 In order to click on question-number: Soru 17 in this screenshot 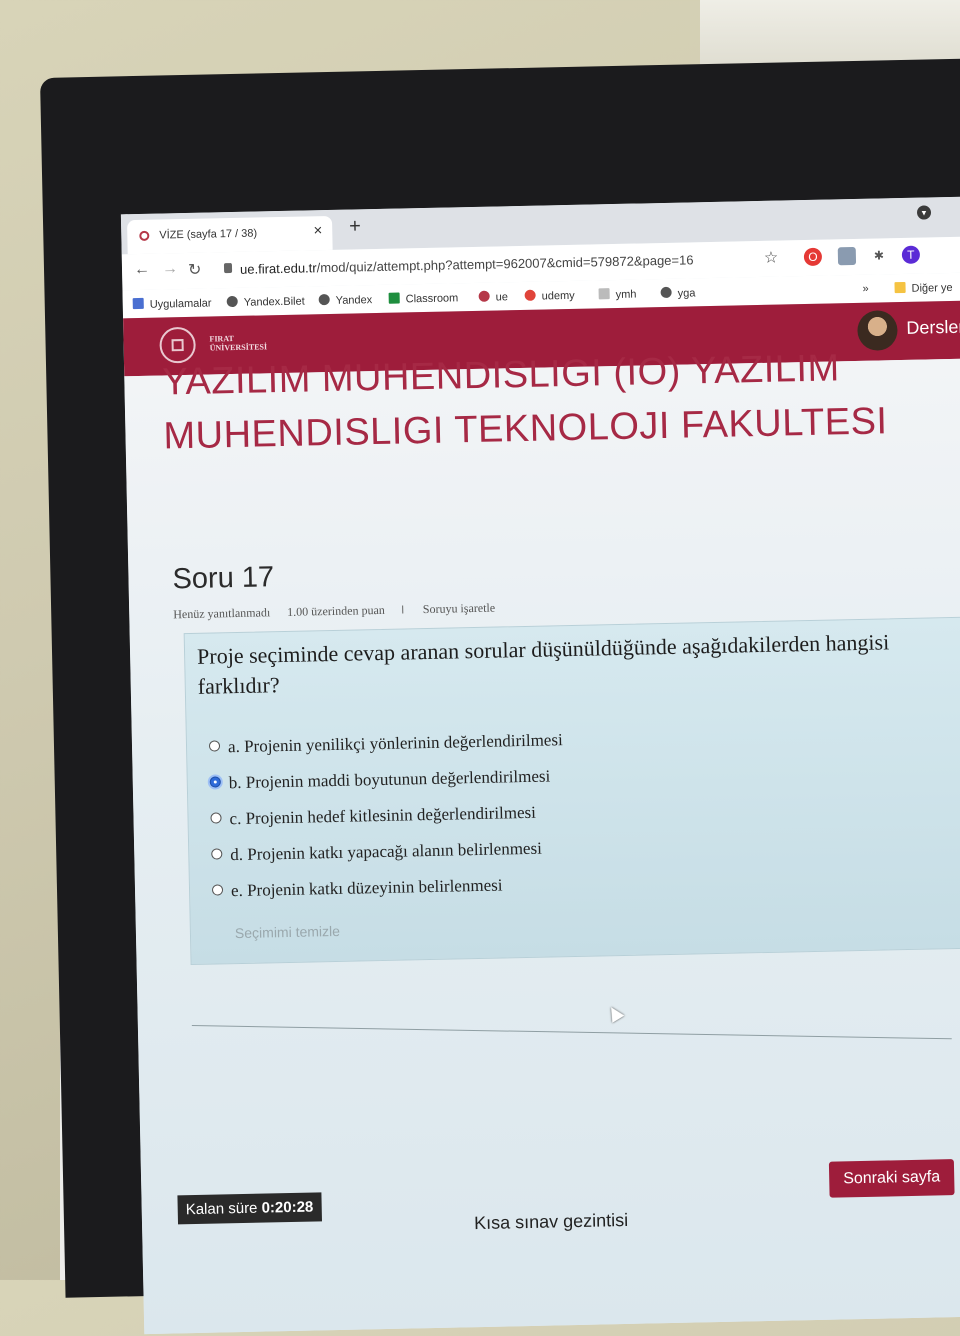, I will do `click(223, 578)`.